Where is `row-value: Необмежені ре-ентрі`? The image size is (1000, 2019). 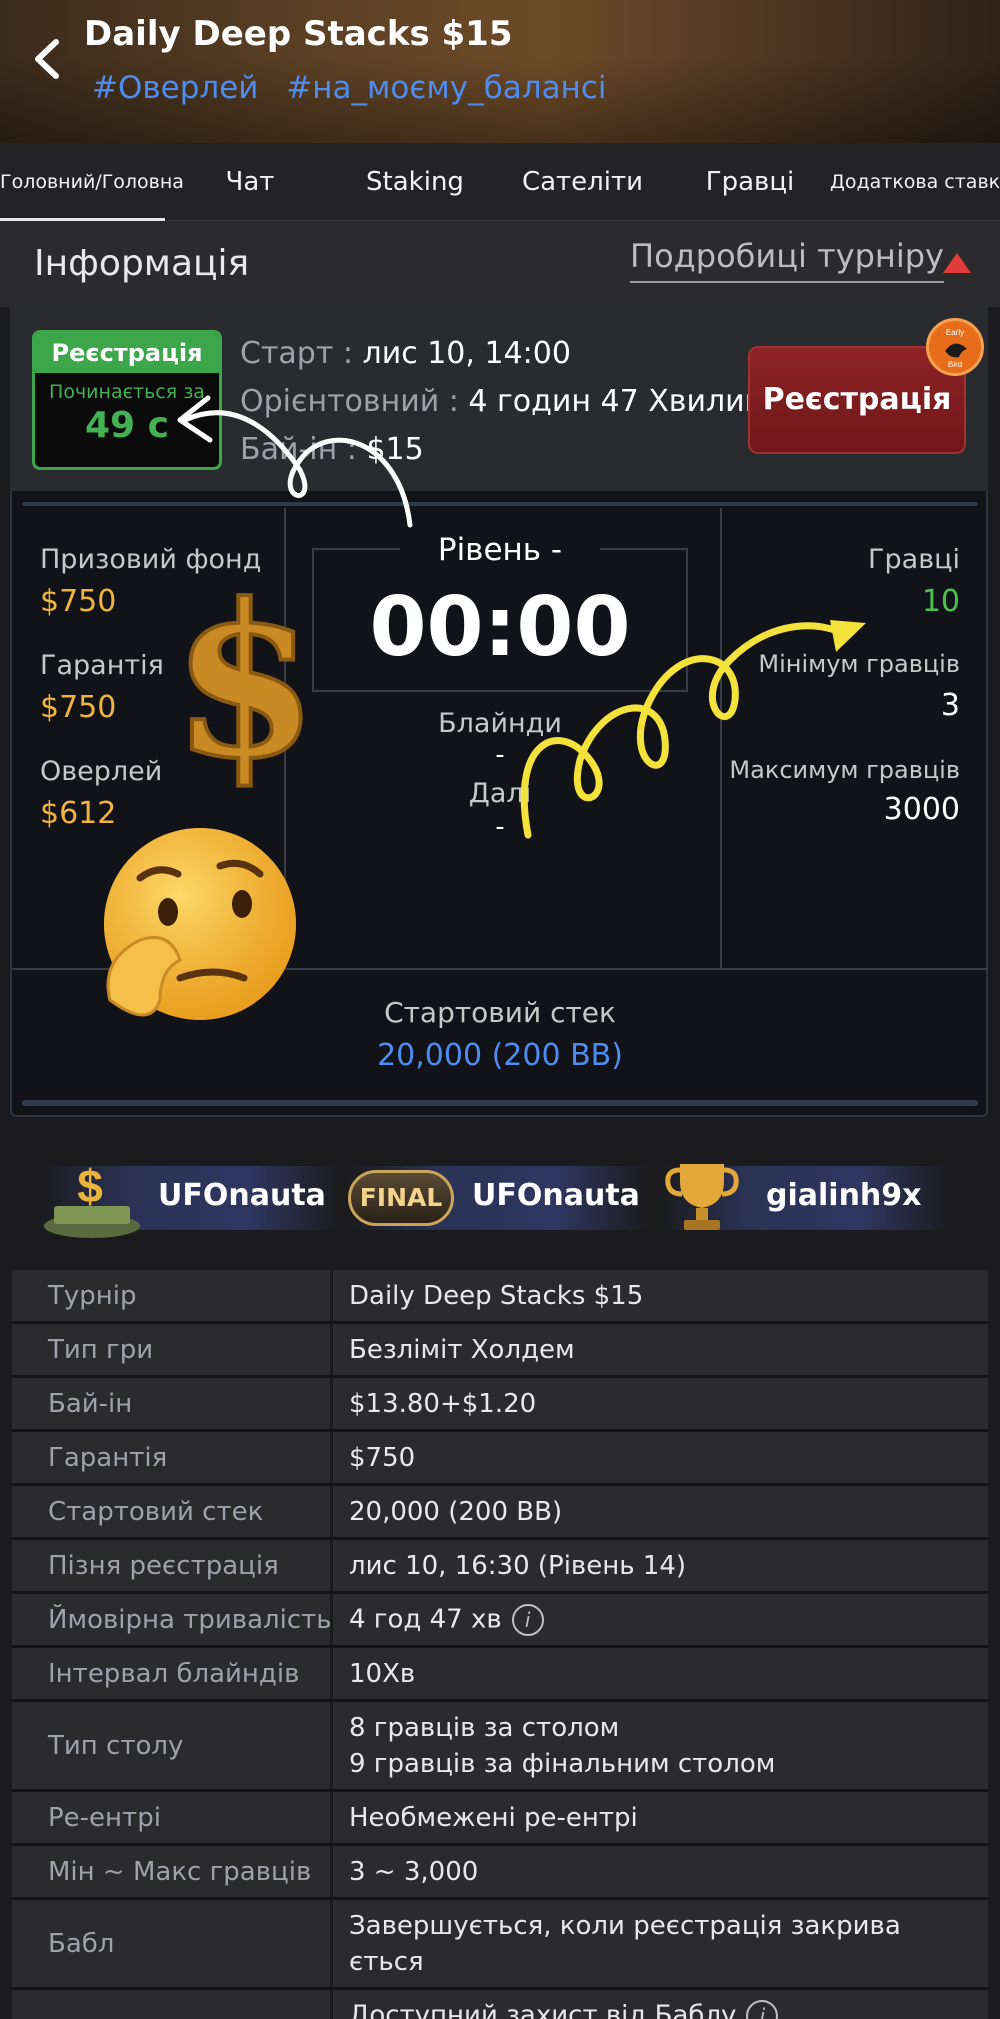 row-value: Необмежені ре-ентрі is located at coordinates (660, 1817).